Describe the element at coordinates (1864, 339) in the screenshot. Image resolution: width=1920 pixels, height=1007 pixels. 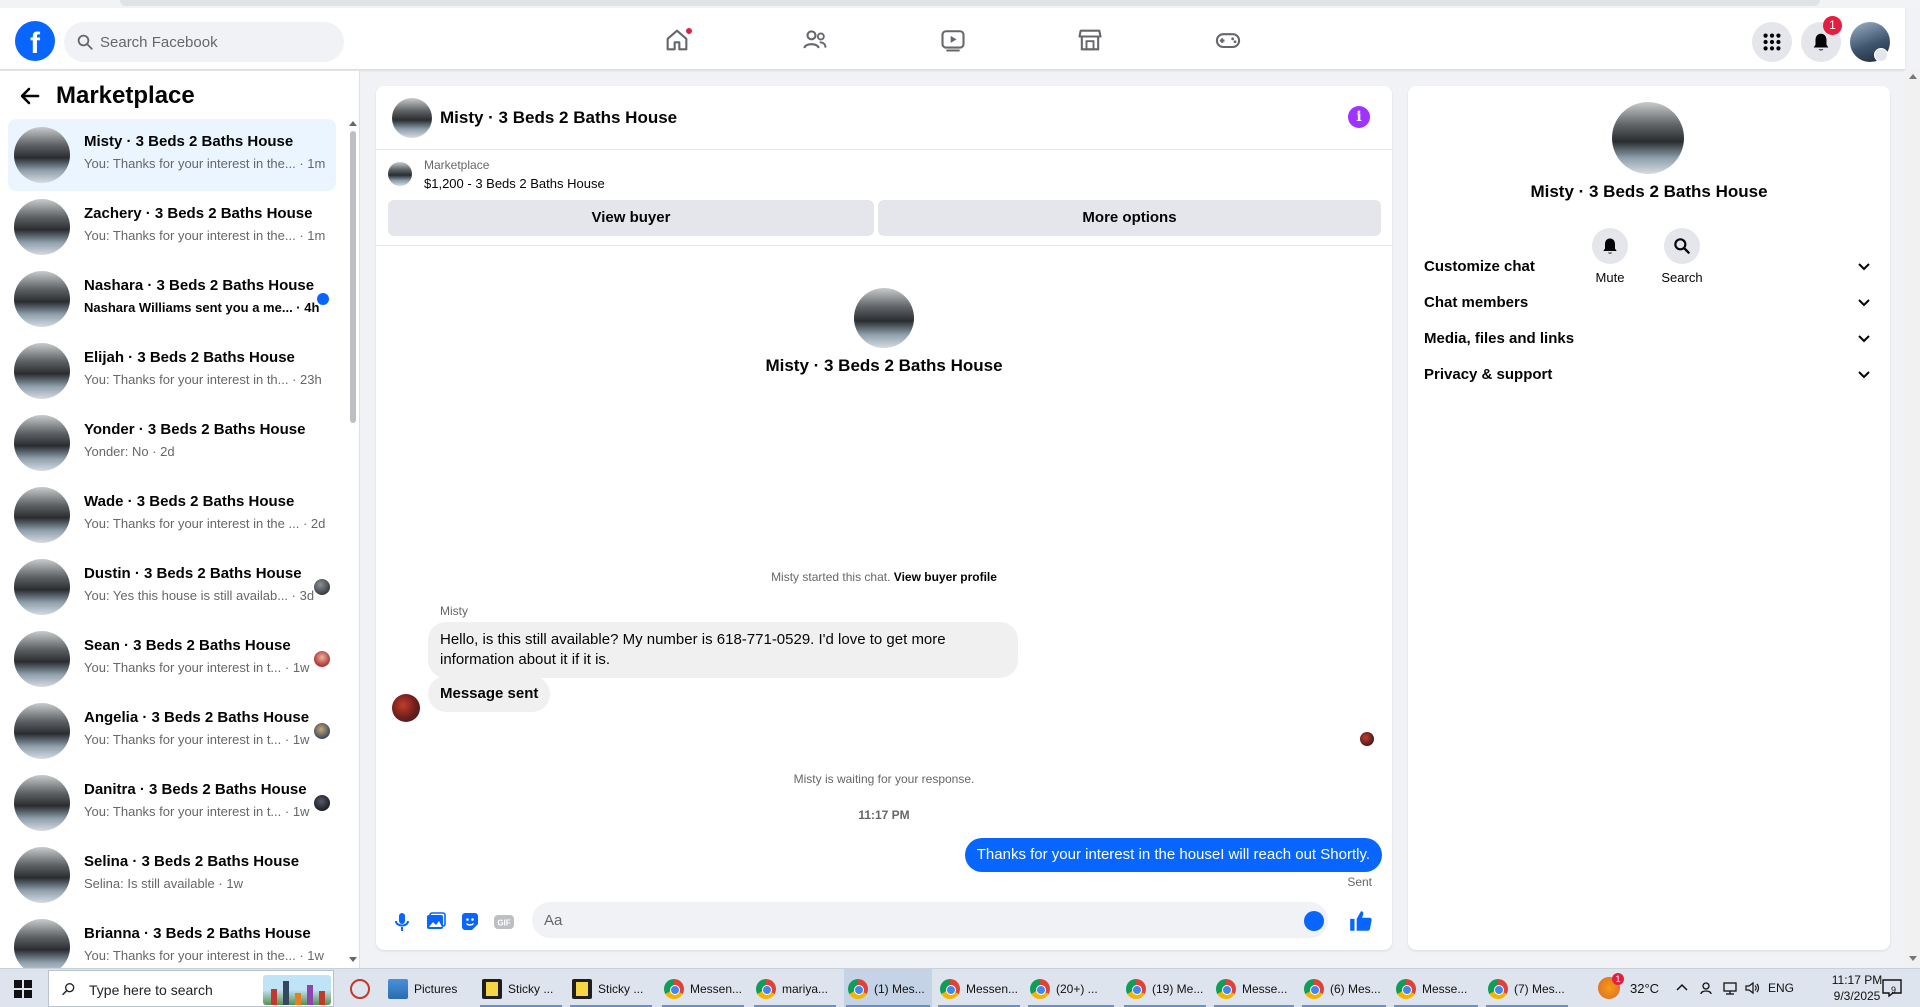
I see `chevron-down-icon` at that location.